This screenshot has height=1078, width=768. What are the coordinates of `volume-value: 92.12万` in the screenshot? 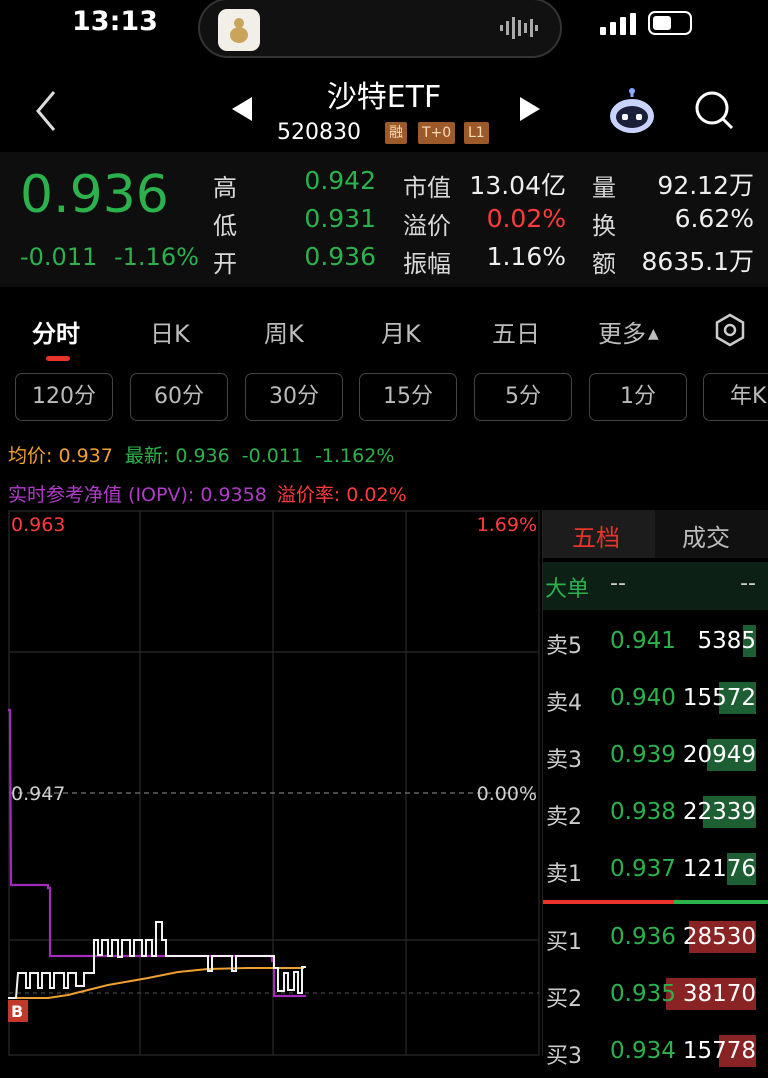 It's located at (705, 185).